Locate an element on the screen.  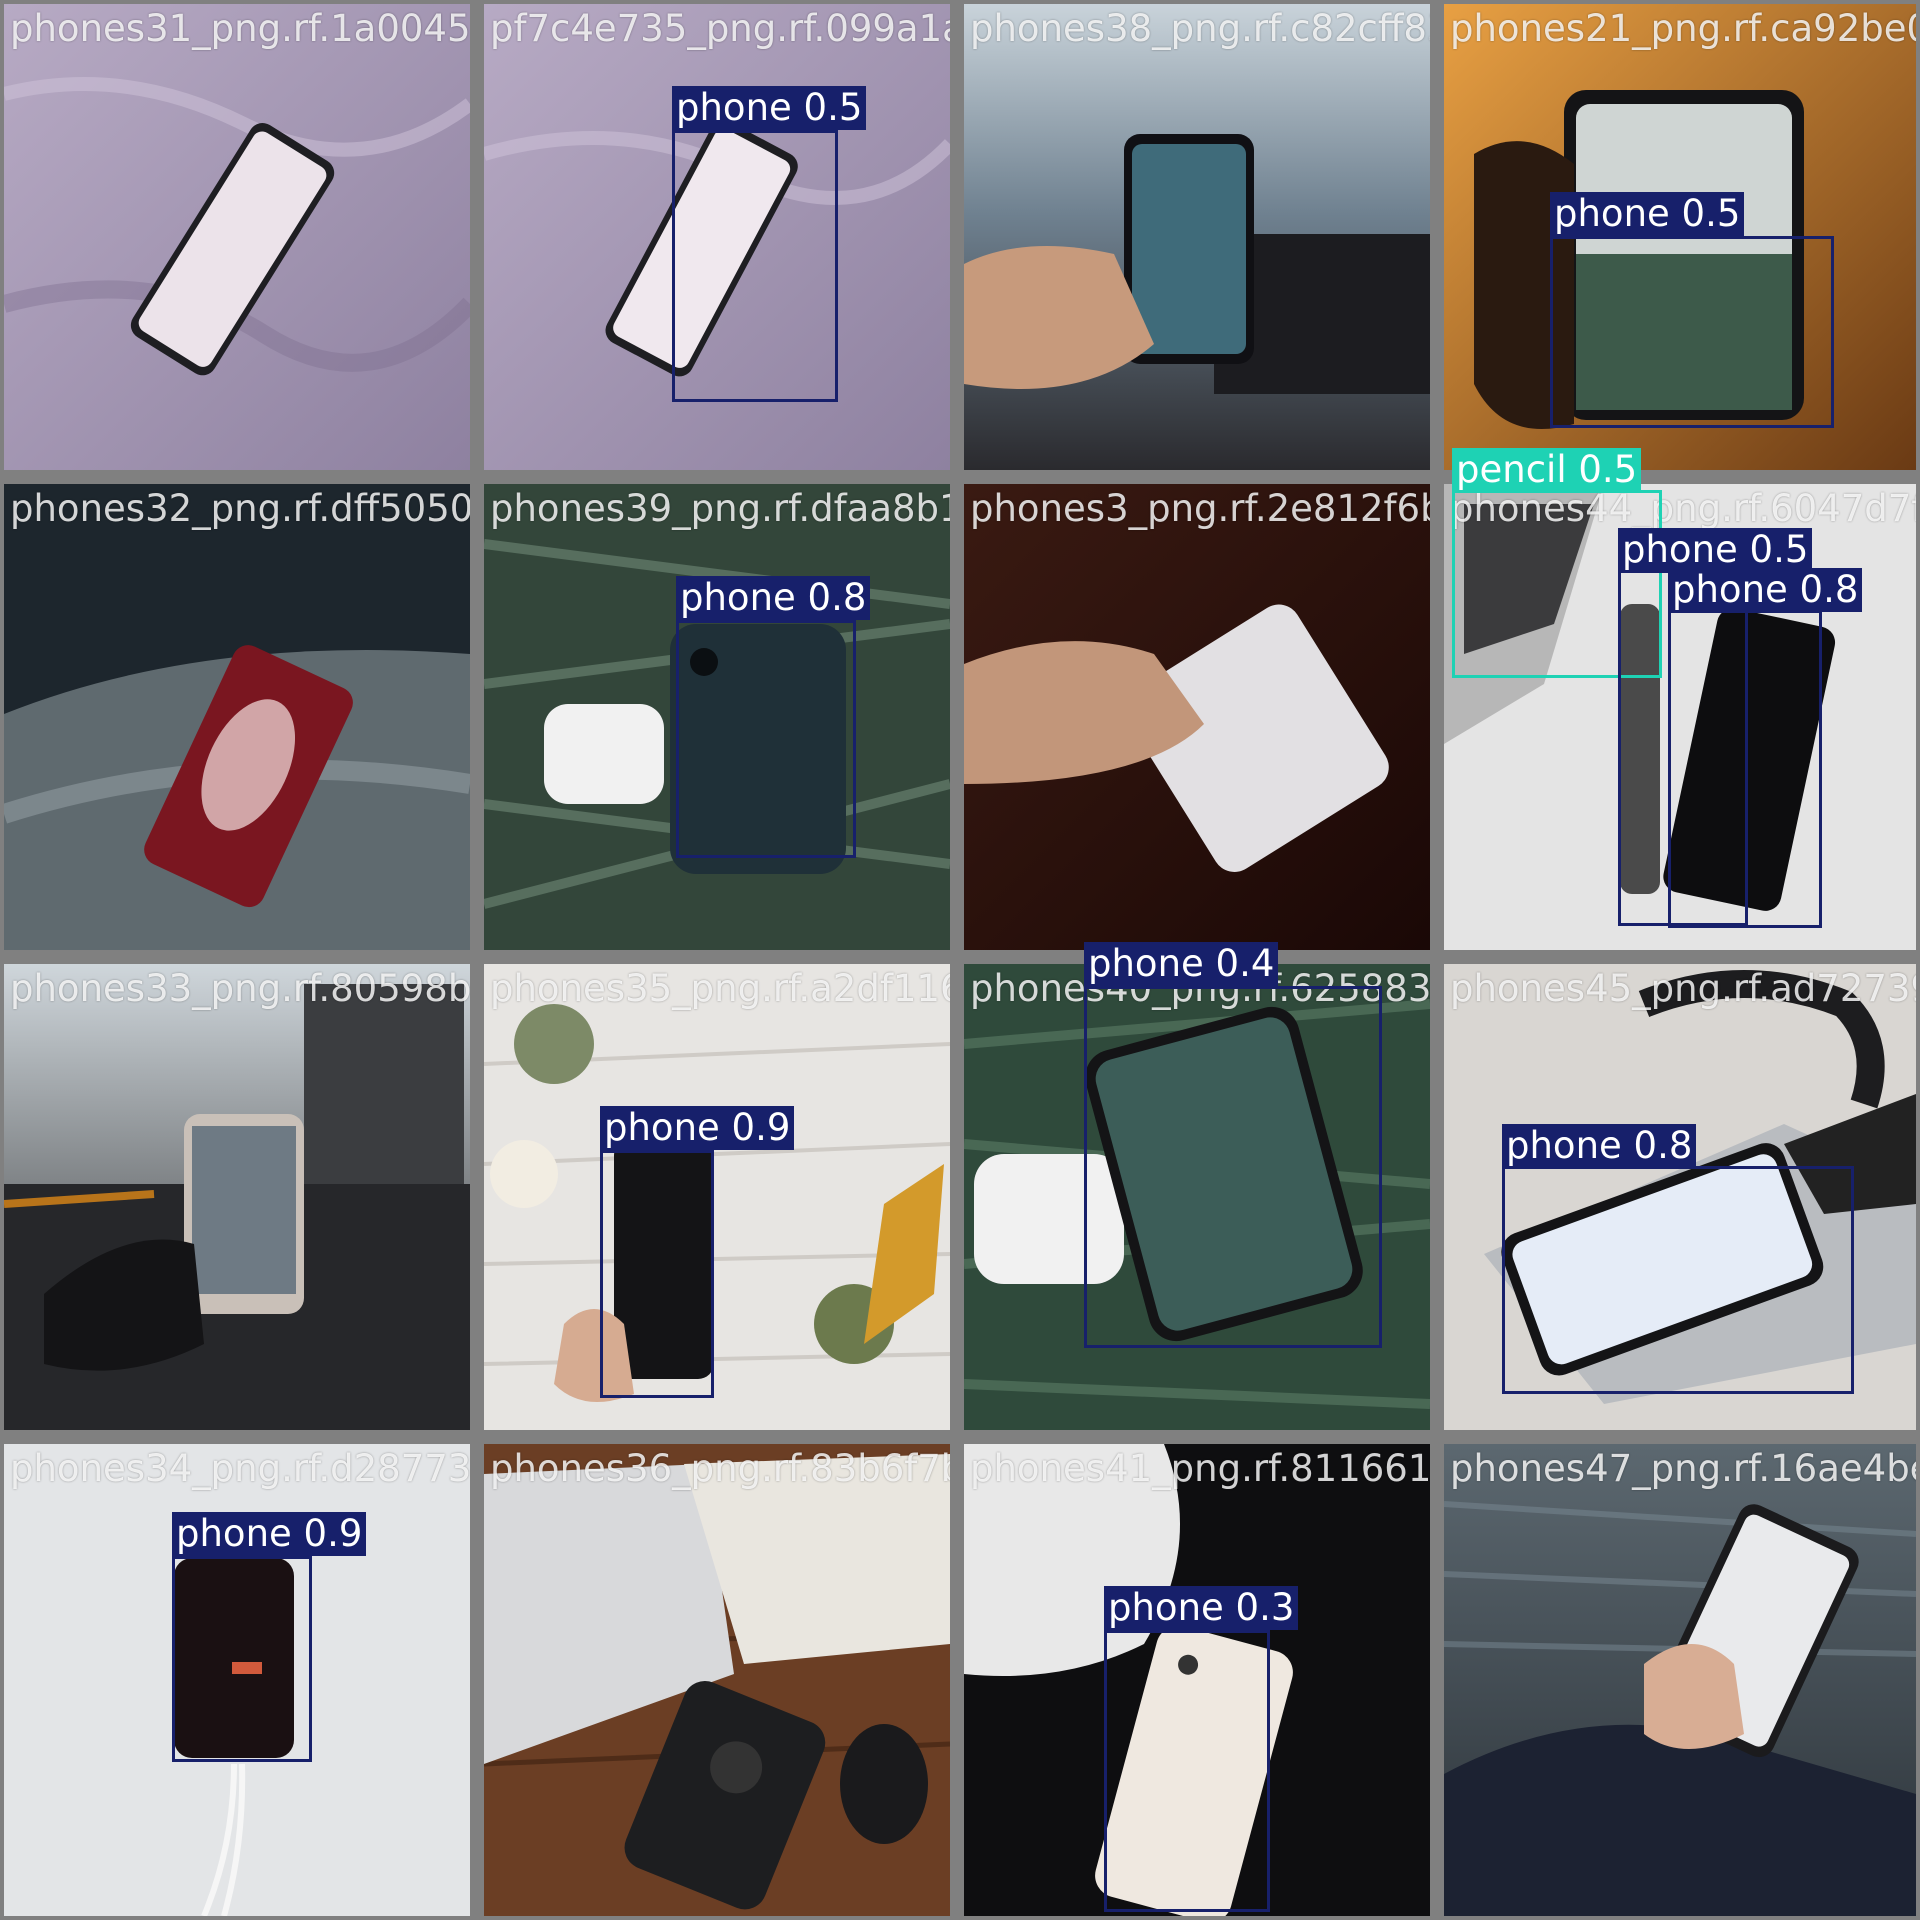
photo-hands-holding-phone-water is located at coordinates (1680, 1680).